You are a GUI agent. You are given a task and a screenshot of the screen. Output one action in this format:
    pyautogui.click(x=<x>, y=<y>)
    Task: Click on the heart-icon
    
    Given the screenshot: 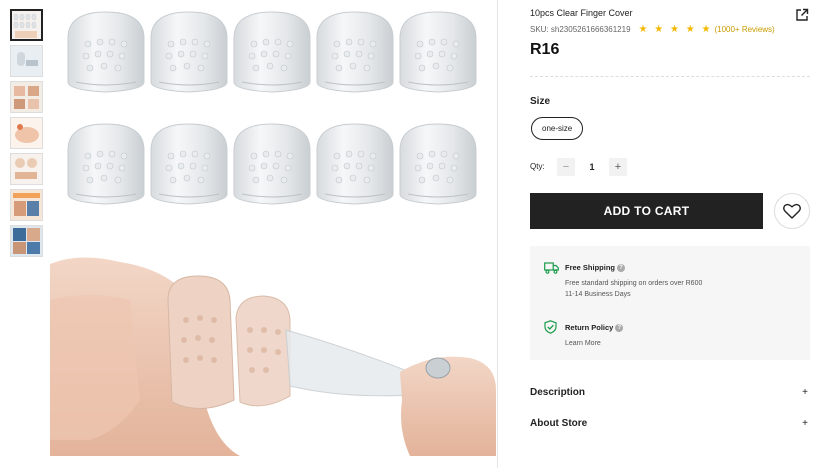 What is the action you would take?
    pyautogui.click(x=792, y=211)
    